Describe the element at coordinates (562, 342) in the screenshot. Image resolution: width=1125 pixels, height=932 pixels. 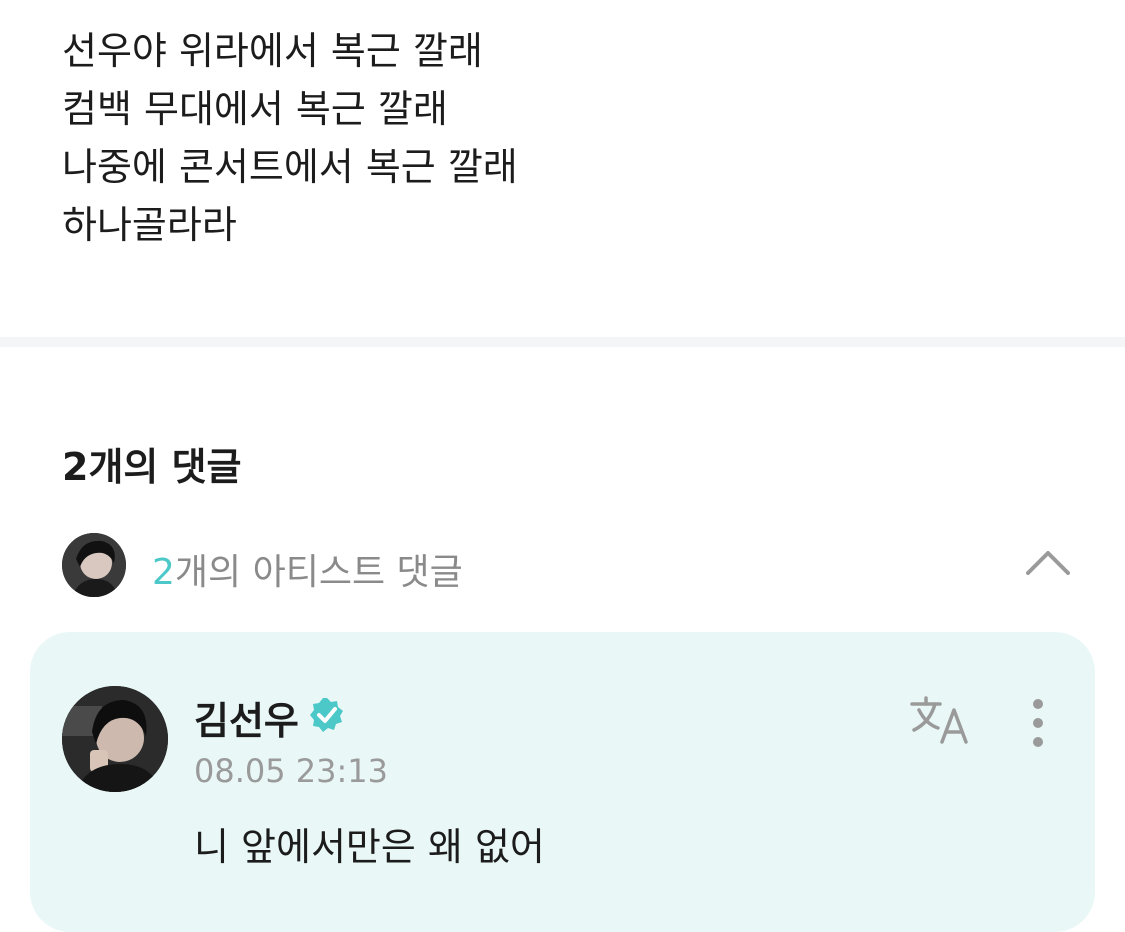
I see `section-divider` at that location.